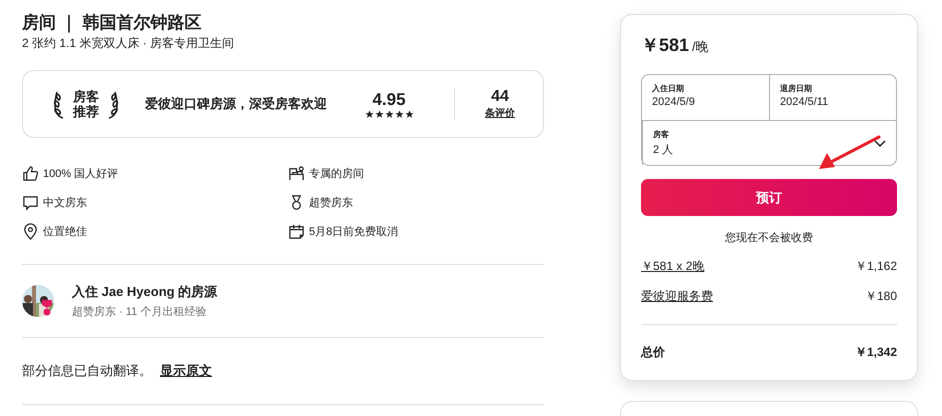 Image resolution: width=942 pixels, height=416 pixels. I want to click on total-label: 总价, so click(653, 352).